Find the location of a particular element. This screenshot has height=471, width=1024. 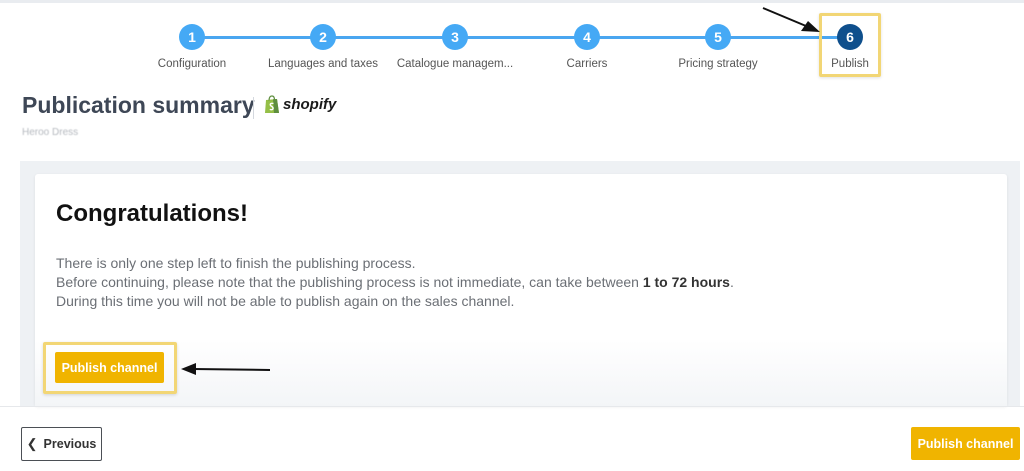

previous-button-label: Previous is located at coordinates (70, 444).